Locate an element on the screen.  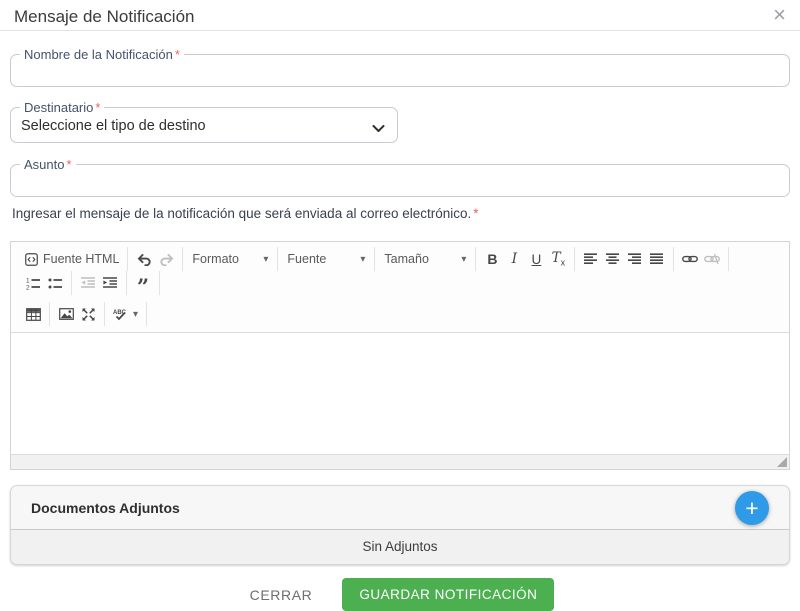
bold-icon: B is located at coordinates (492, 259).